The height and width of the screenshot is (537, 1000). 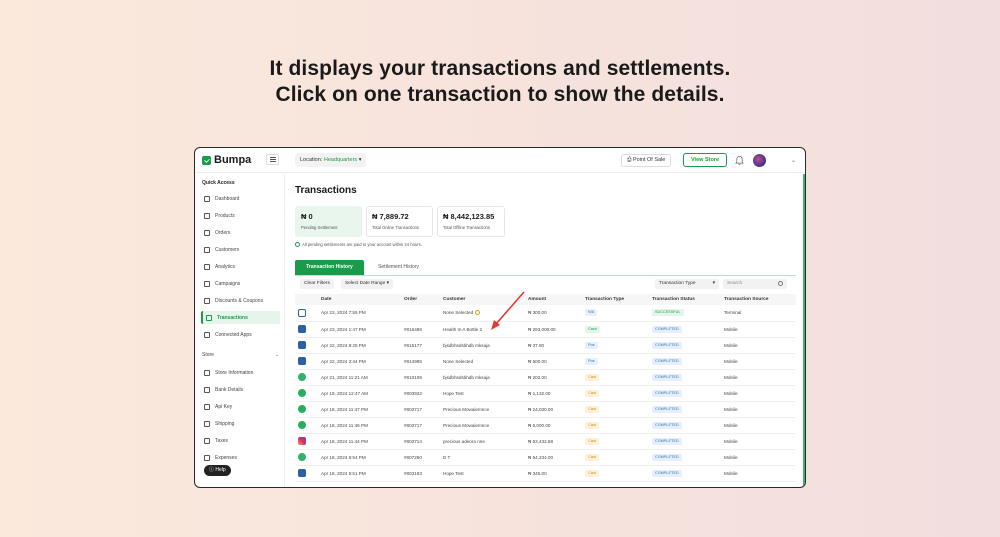 I want to click on avatar, so click(x=759, y=160).